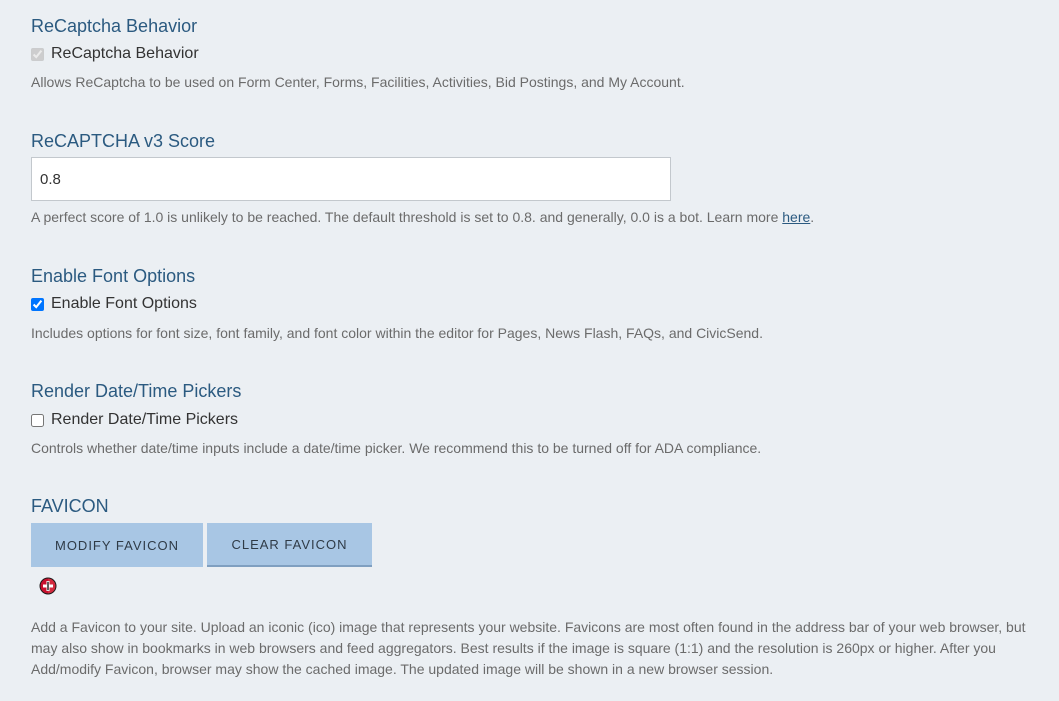 The height and width of the screenshot is (701, 1059). What do you see at coordinates (136, 391) in the screenshot?
I see `date-pickers-title: Render Date/Time Pickers` at bounding box center [136, 391].